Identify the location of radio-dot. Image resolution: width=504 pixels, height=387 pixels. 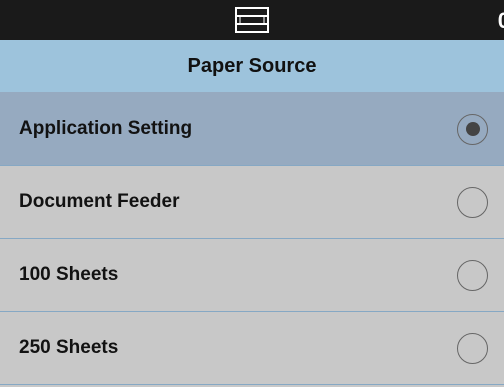
(472, 129).